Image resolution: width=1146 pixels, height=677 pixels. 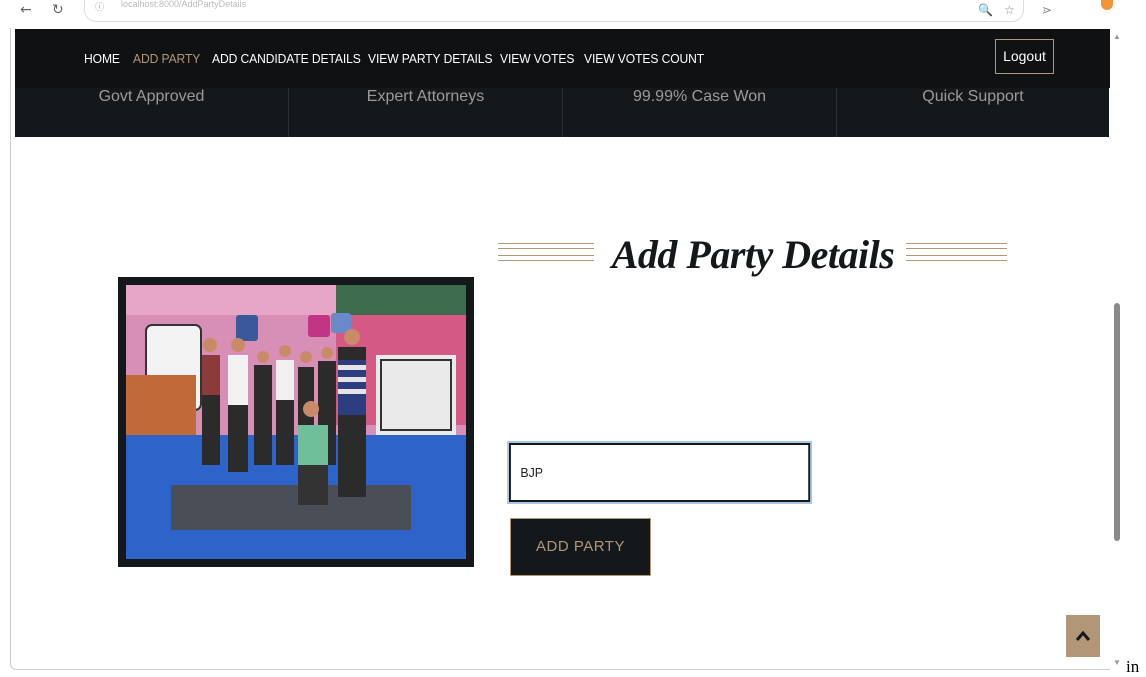 What do you see at coordinates (973, 96) in the screenshot?
I see `feature-label: Quick Support` at bounding box center [973, 96].